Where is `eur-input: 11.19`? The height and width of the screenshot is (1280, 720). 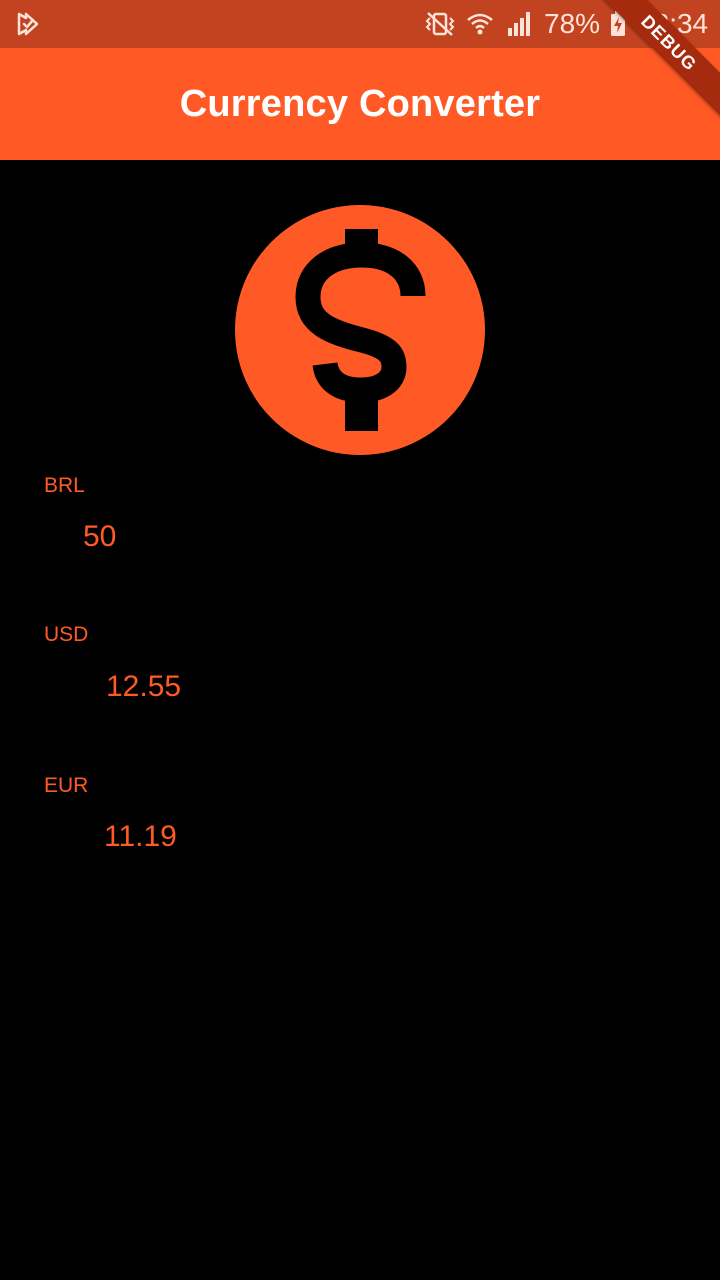
eur-input: 11.19 is located at coordinates (140, 837).